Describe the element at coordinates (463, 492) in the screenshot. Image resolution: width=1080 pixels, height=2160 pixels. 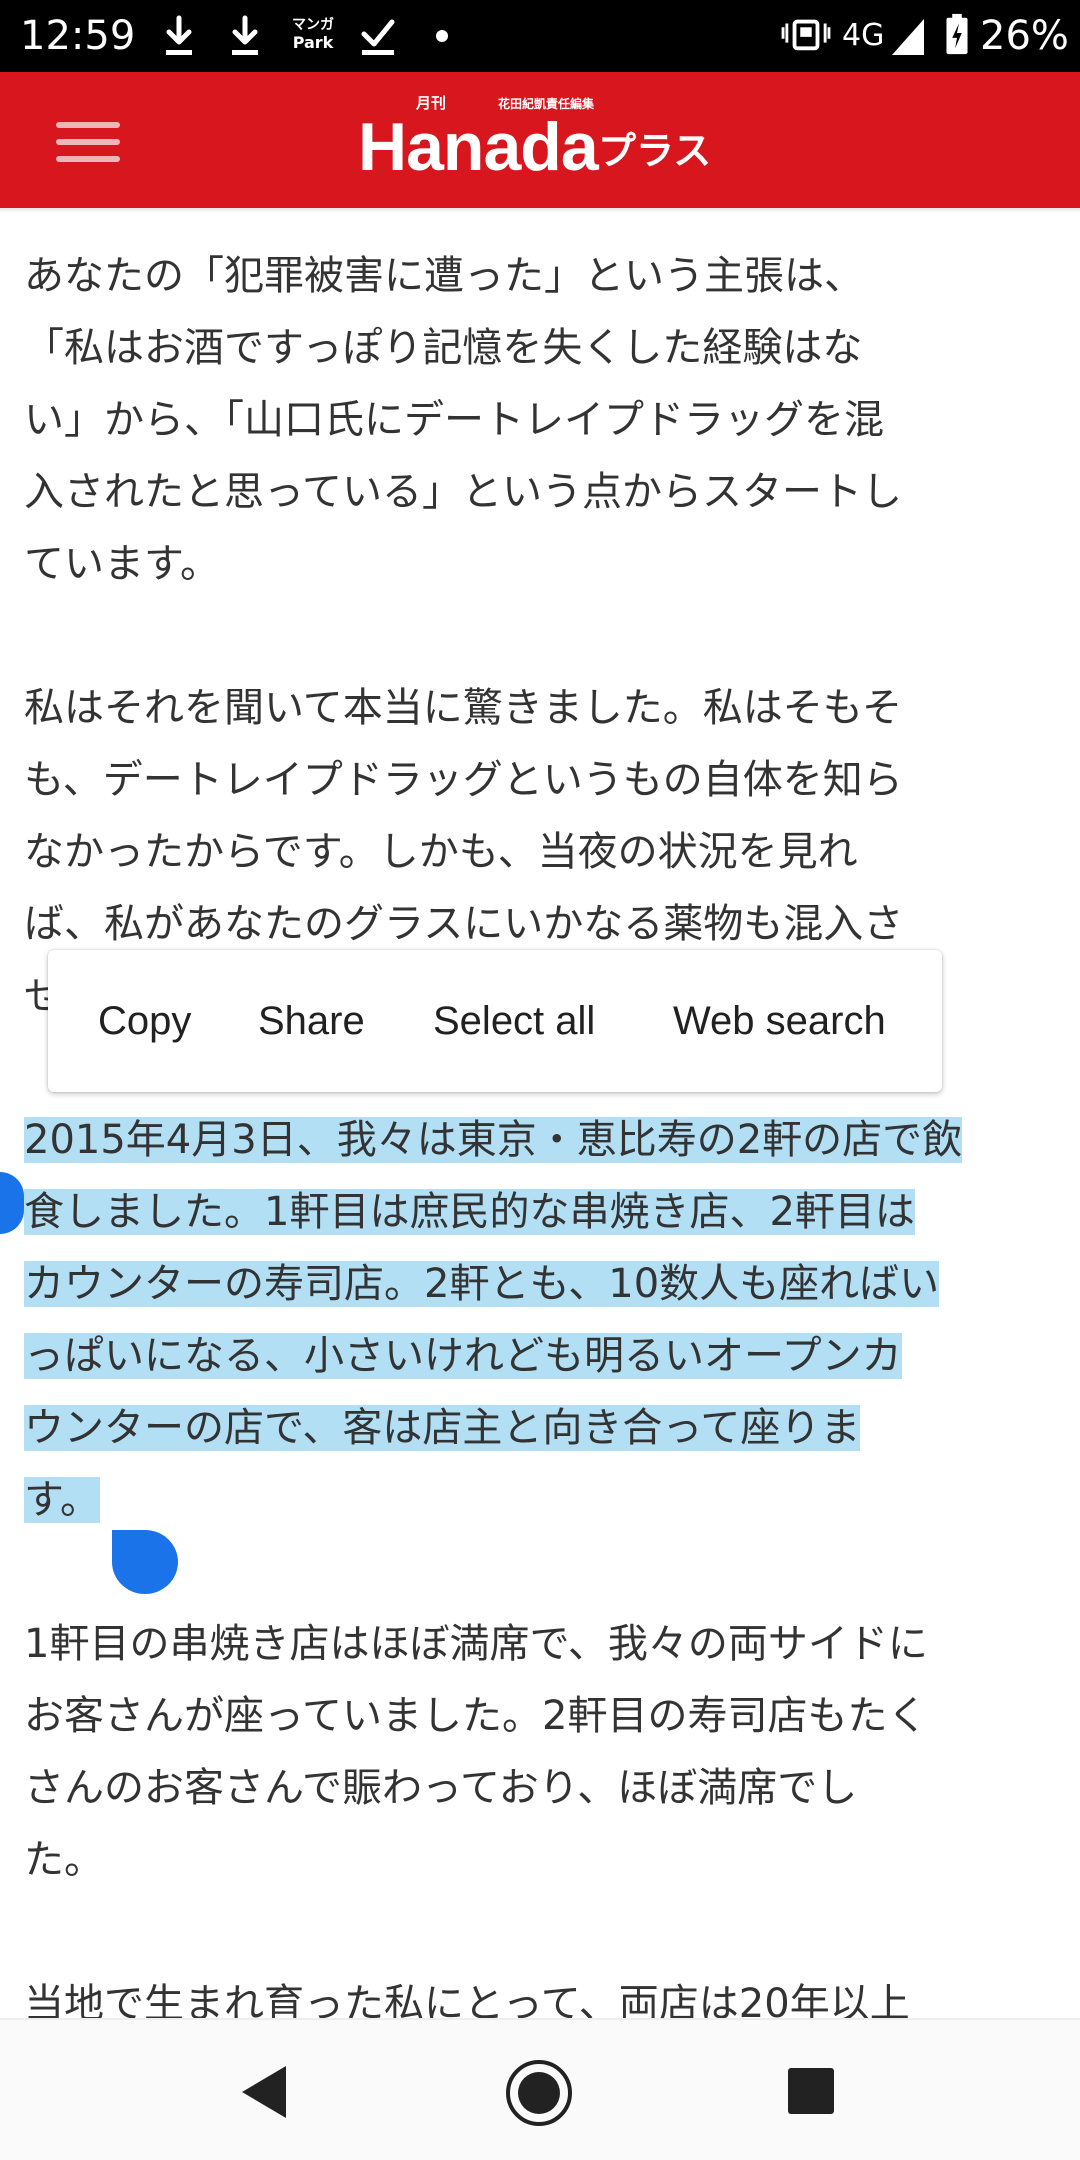
I see `paragraph-line: 入されたと思っている」という点からスタートし` at that location.